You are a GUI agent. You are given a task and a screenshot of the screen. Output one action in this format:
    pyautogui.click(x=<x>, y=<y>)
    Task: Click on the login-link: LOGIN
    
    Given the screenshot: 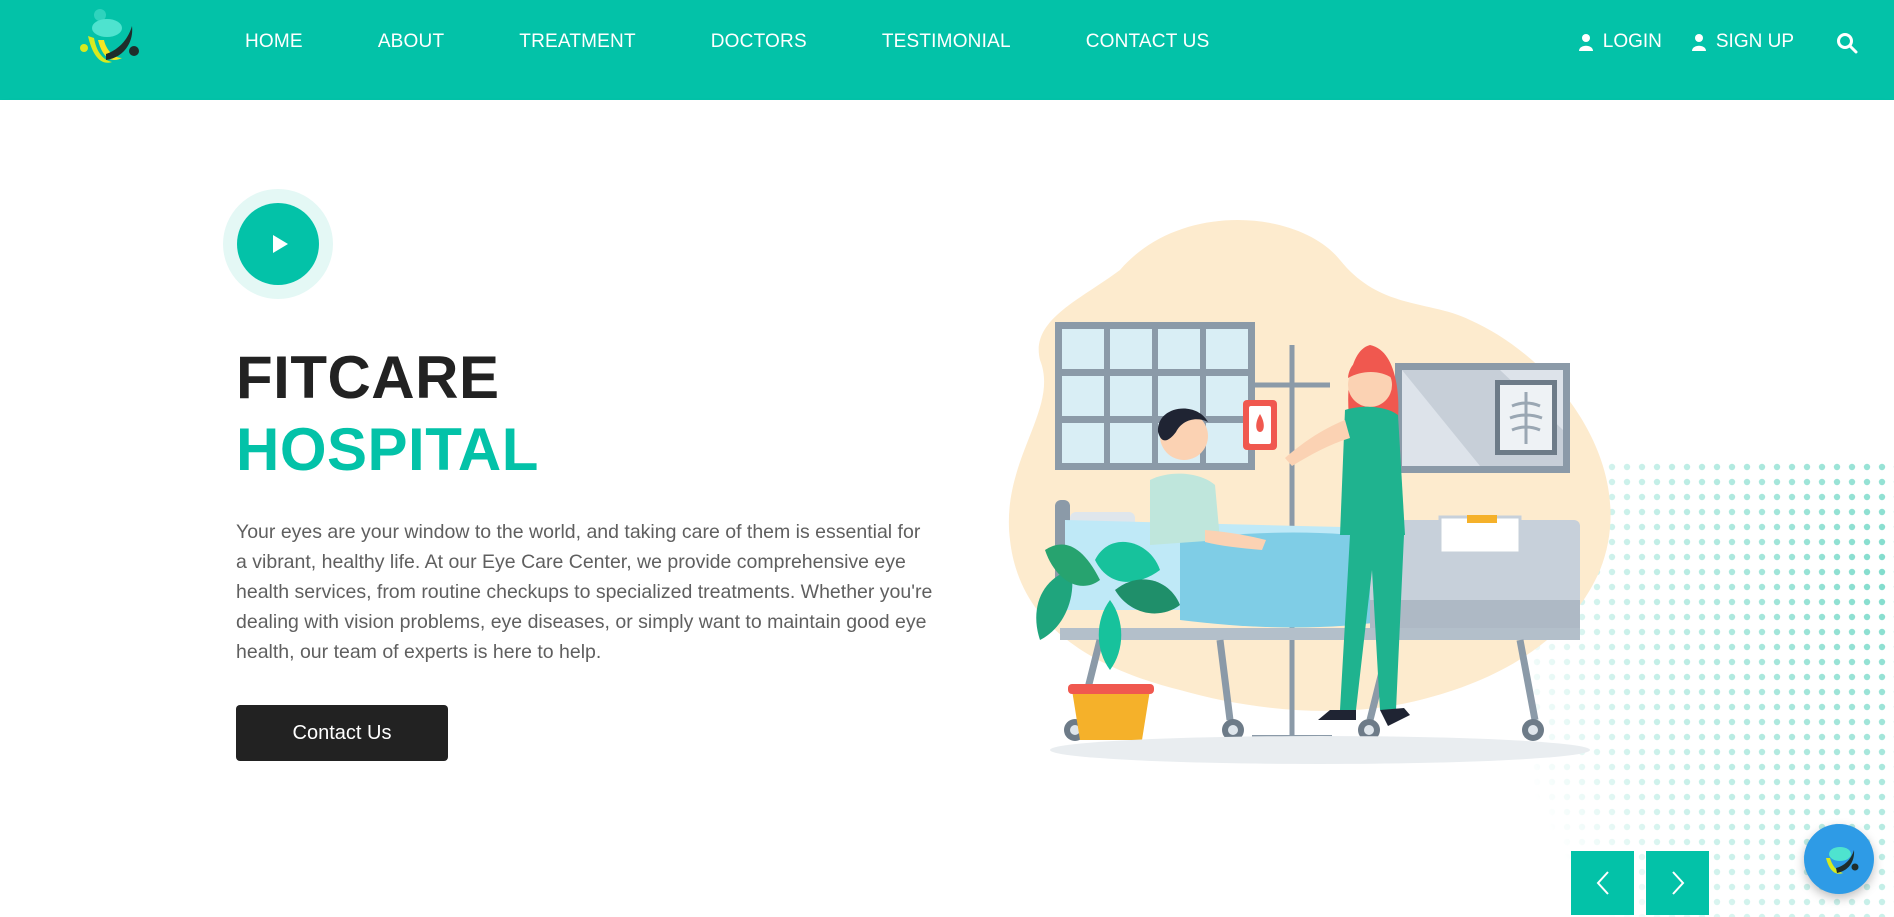 What is the action you would take?
    pyautogui.click(x=1620, y=42)
    